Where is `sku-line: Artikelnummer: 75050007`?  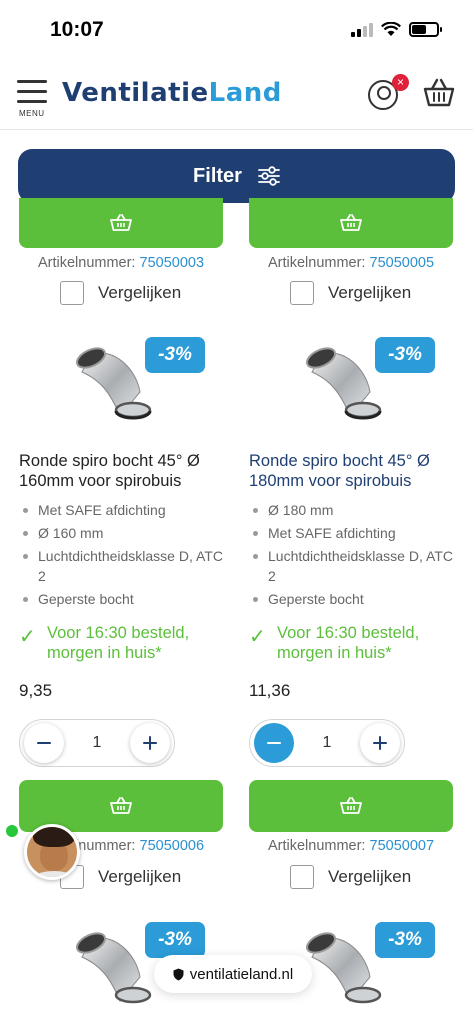
sku-line: Artikelnummer: 75050007 is located at coordinates (351, 846).